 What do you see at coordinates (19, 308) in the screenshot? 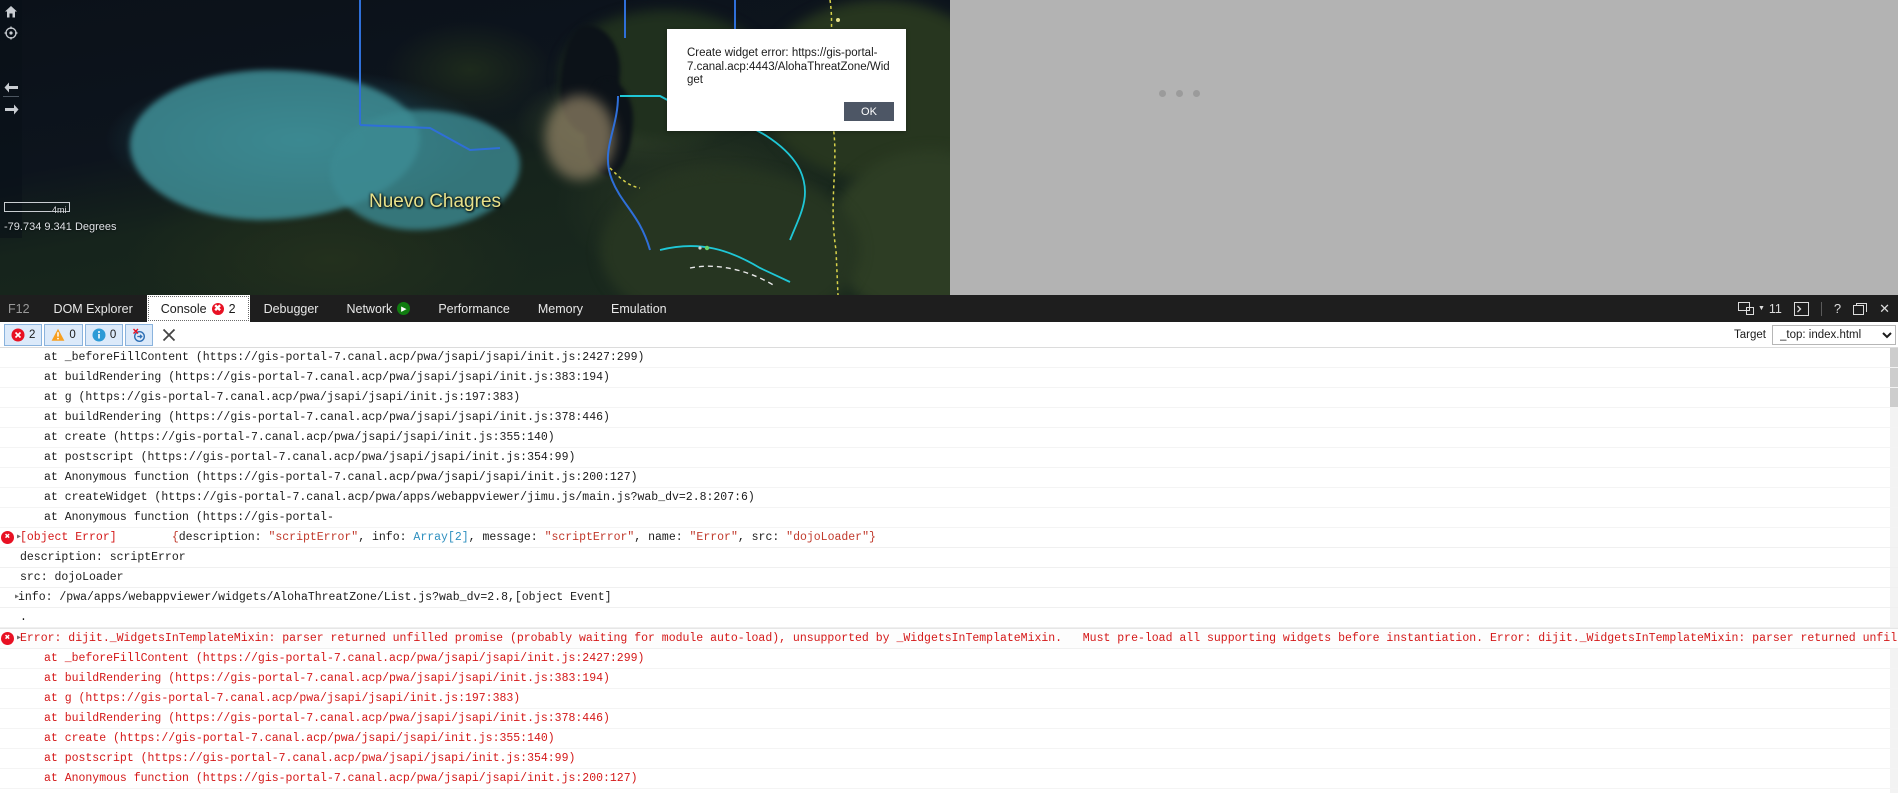
I see `f12-label: F12` at bounding box center [19, 308].